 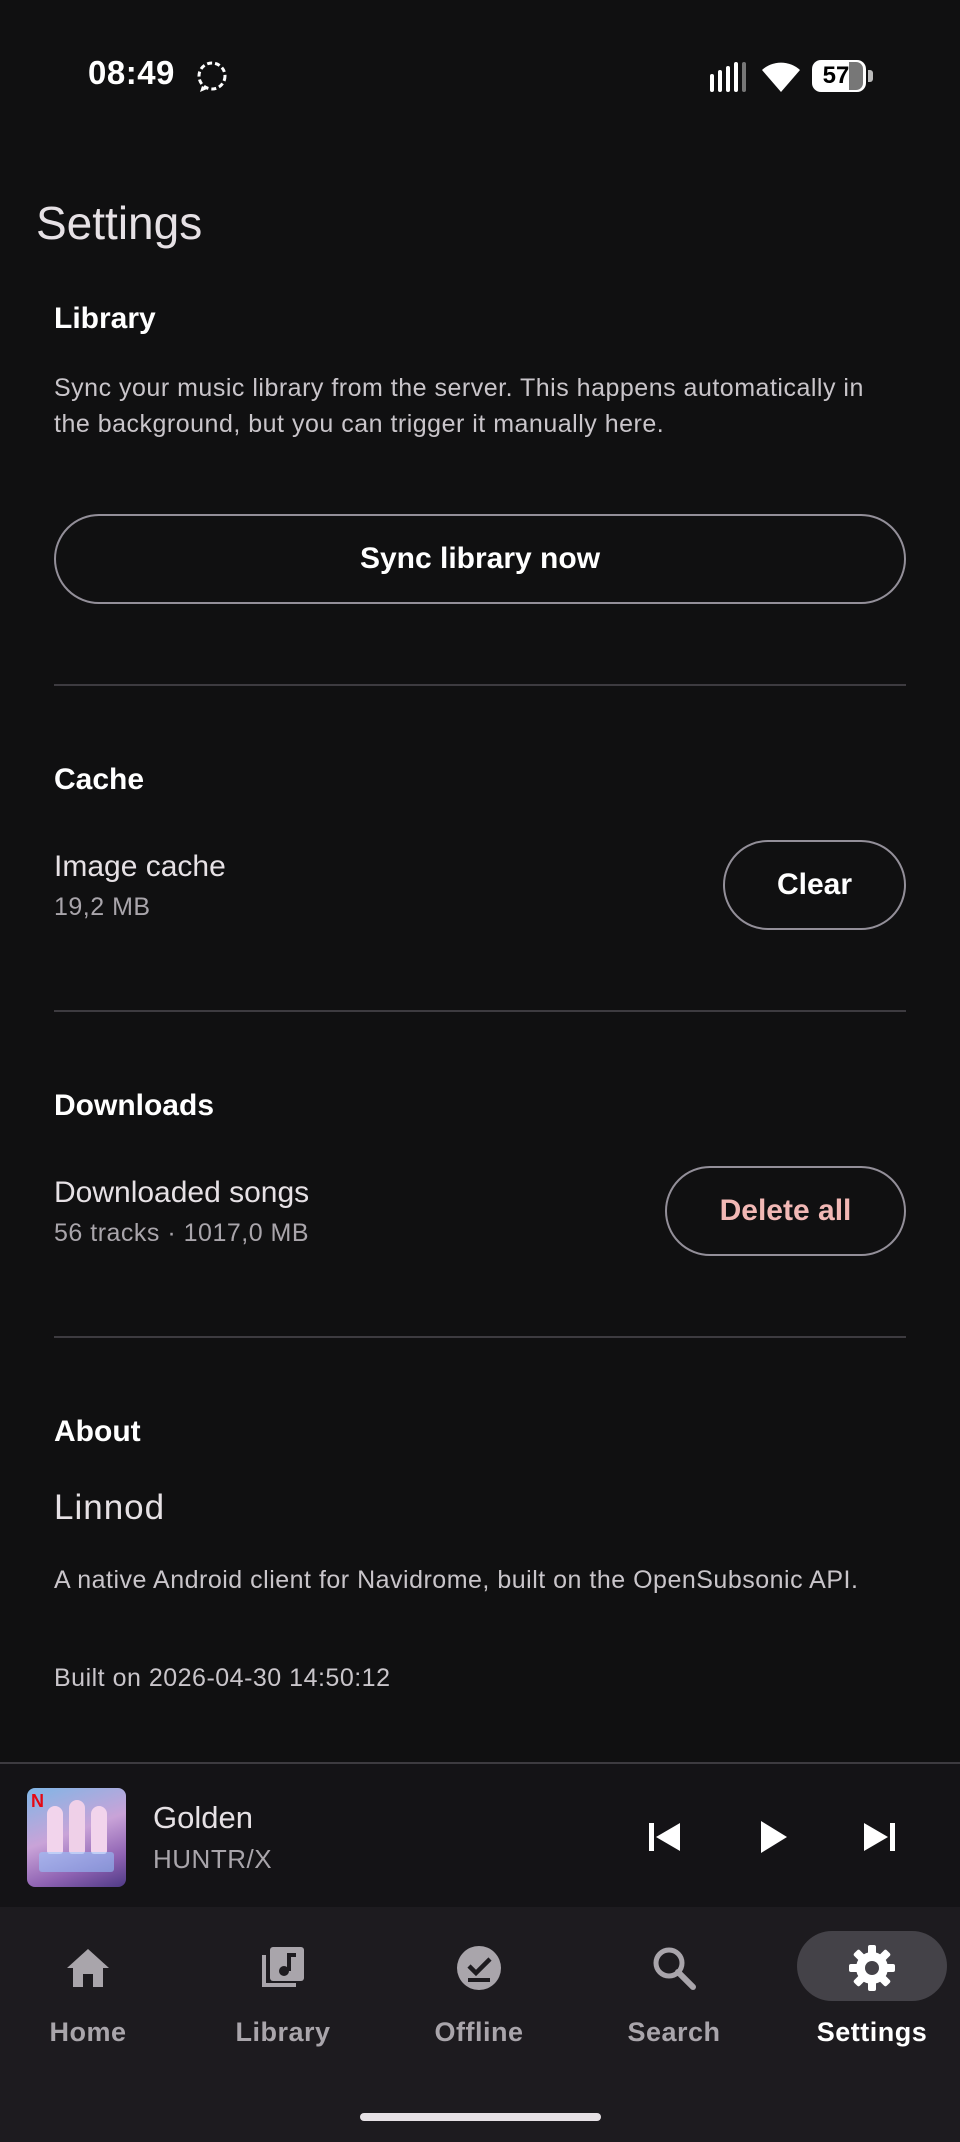 I want to click on page-title: Settings, so click(x=119, y=223).